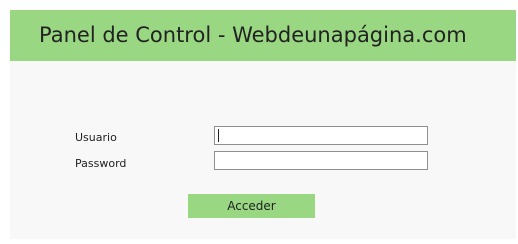 The width and height of the screenshot is (518, 244). Describe the element at coordinates (321, 160) in the screenshot. I see `password-input` at that location.